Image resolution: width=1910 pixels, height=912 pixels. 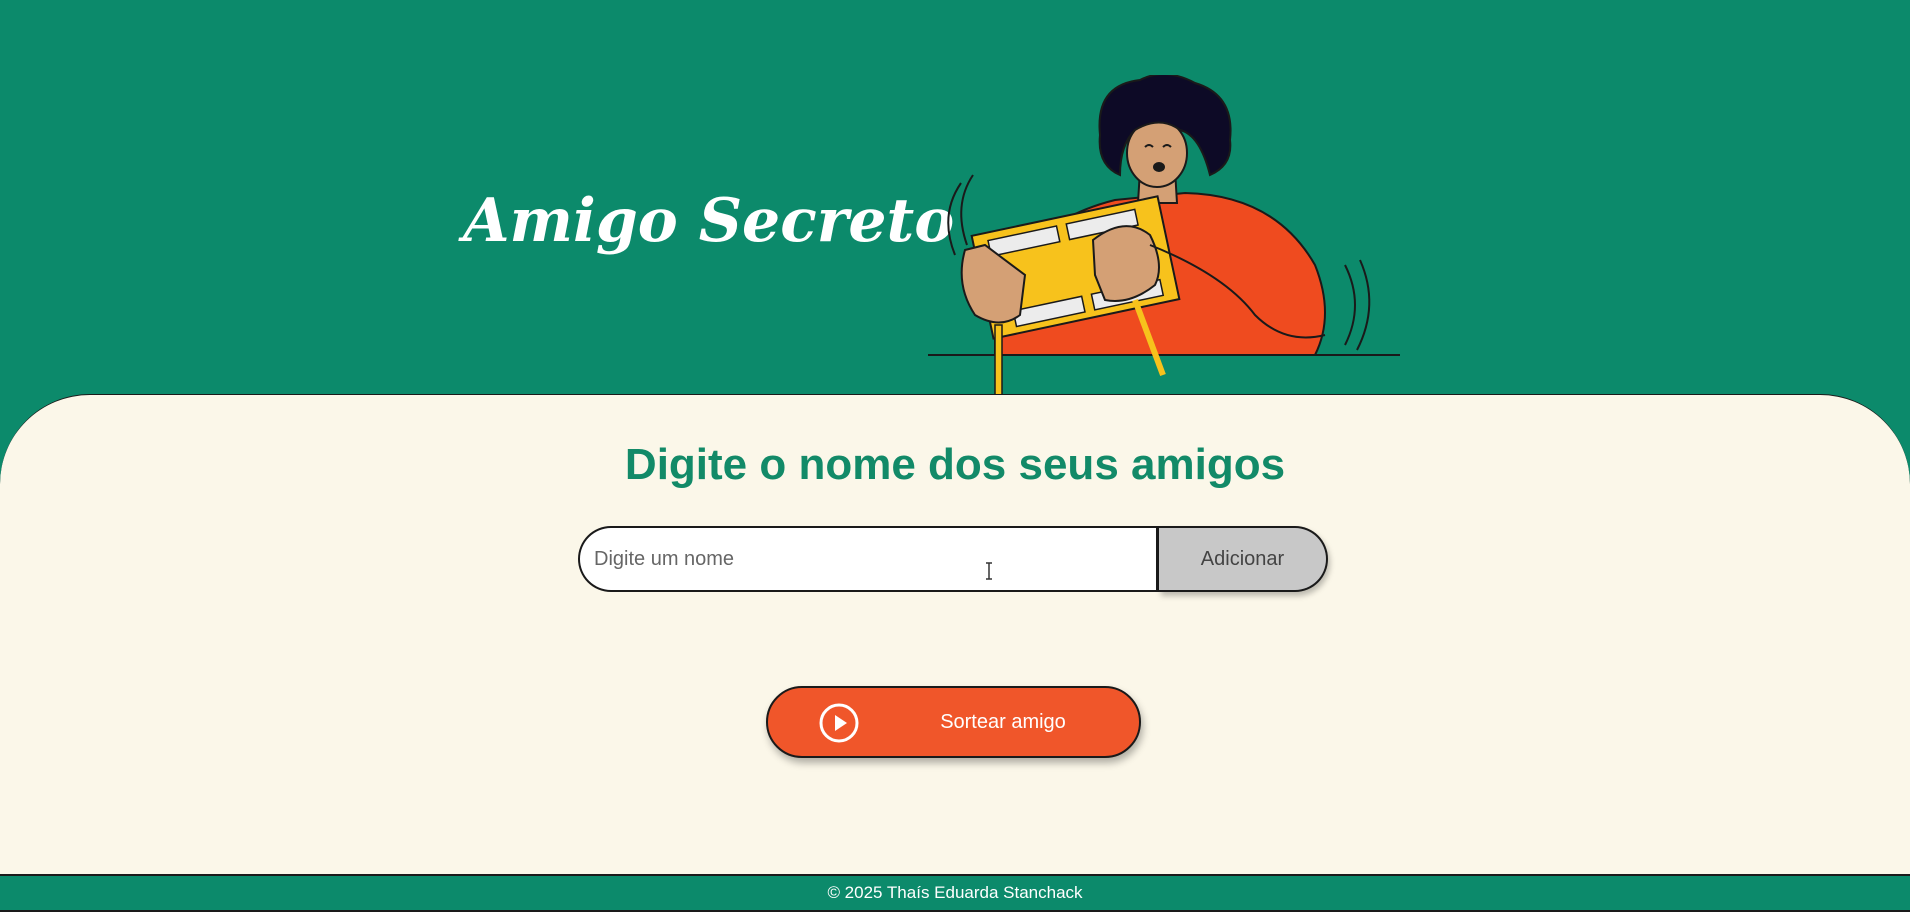 I want to click on text-cursor-icon, so click(x=989, y=571).